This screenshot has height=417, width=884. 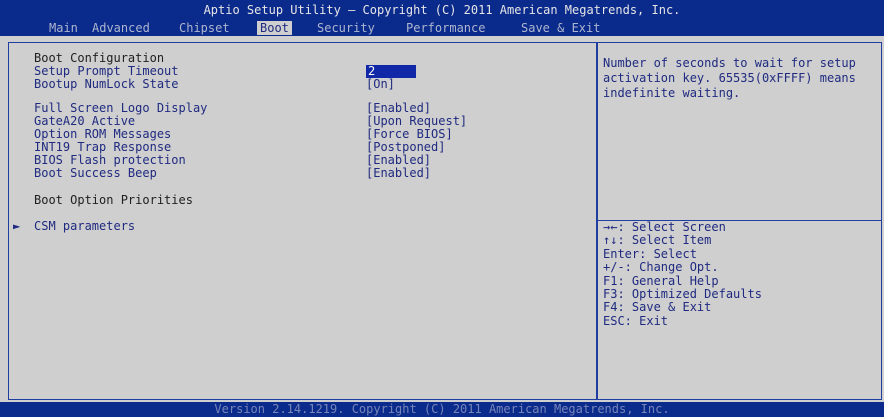 I want to click on key-optimized-defaults: F3: Optimized Defaults, so click(x=682, y=294).